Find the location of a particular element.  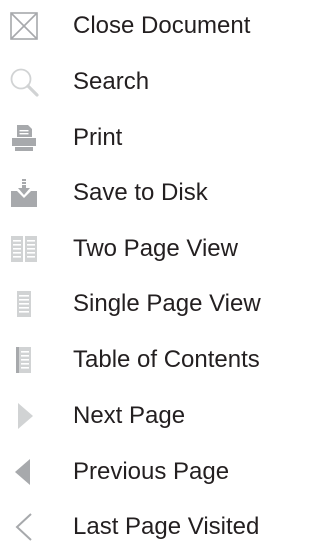

menu-item-label: Save to Disk is located at coordinates (140, 192).